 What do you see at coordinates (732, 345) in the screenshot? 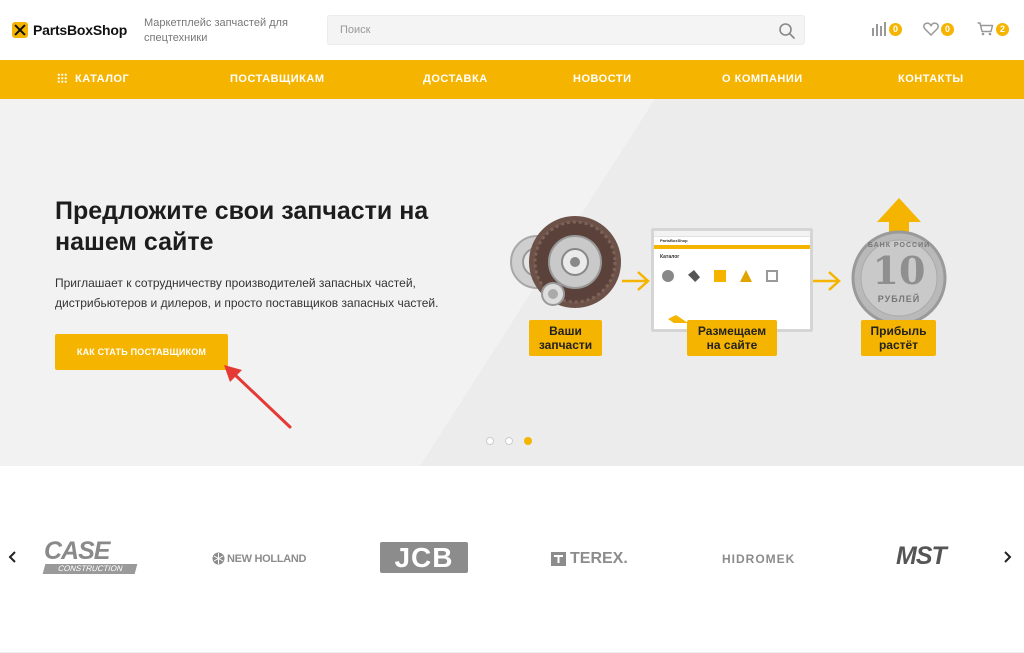
I see `step-label-line: на сайте` at bounding box center [732, 345].